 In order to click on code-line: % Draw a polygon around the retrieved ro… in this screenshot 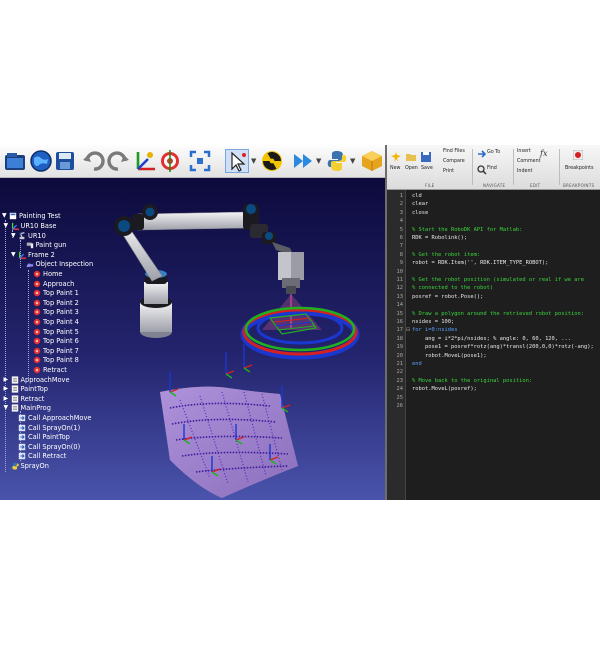, I will do `click(498, 314)`.